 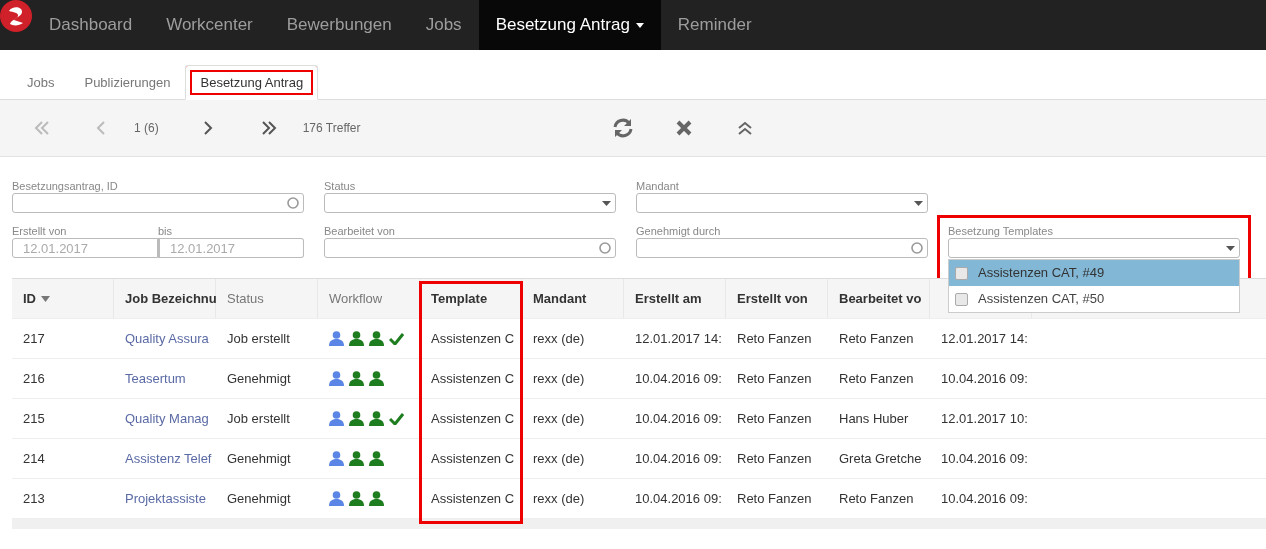 What do you see at coordinates (16, 16) in the screenshot?
I see `logo-icon` at bounding box center [16, 16].